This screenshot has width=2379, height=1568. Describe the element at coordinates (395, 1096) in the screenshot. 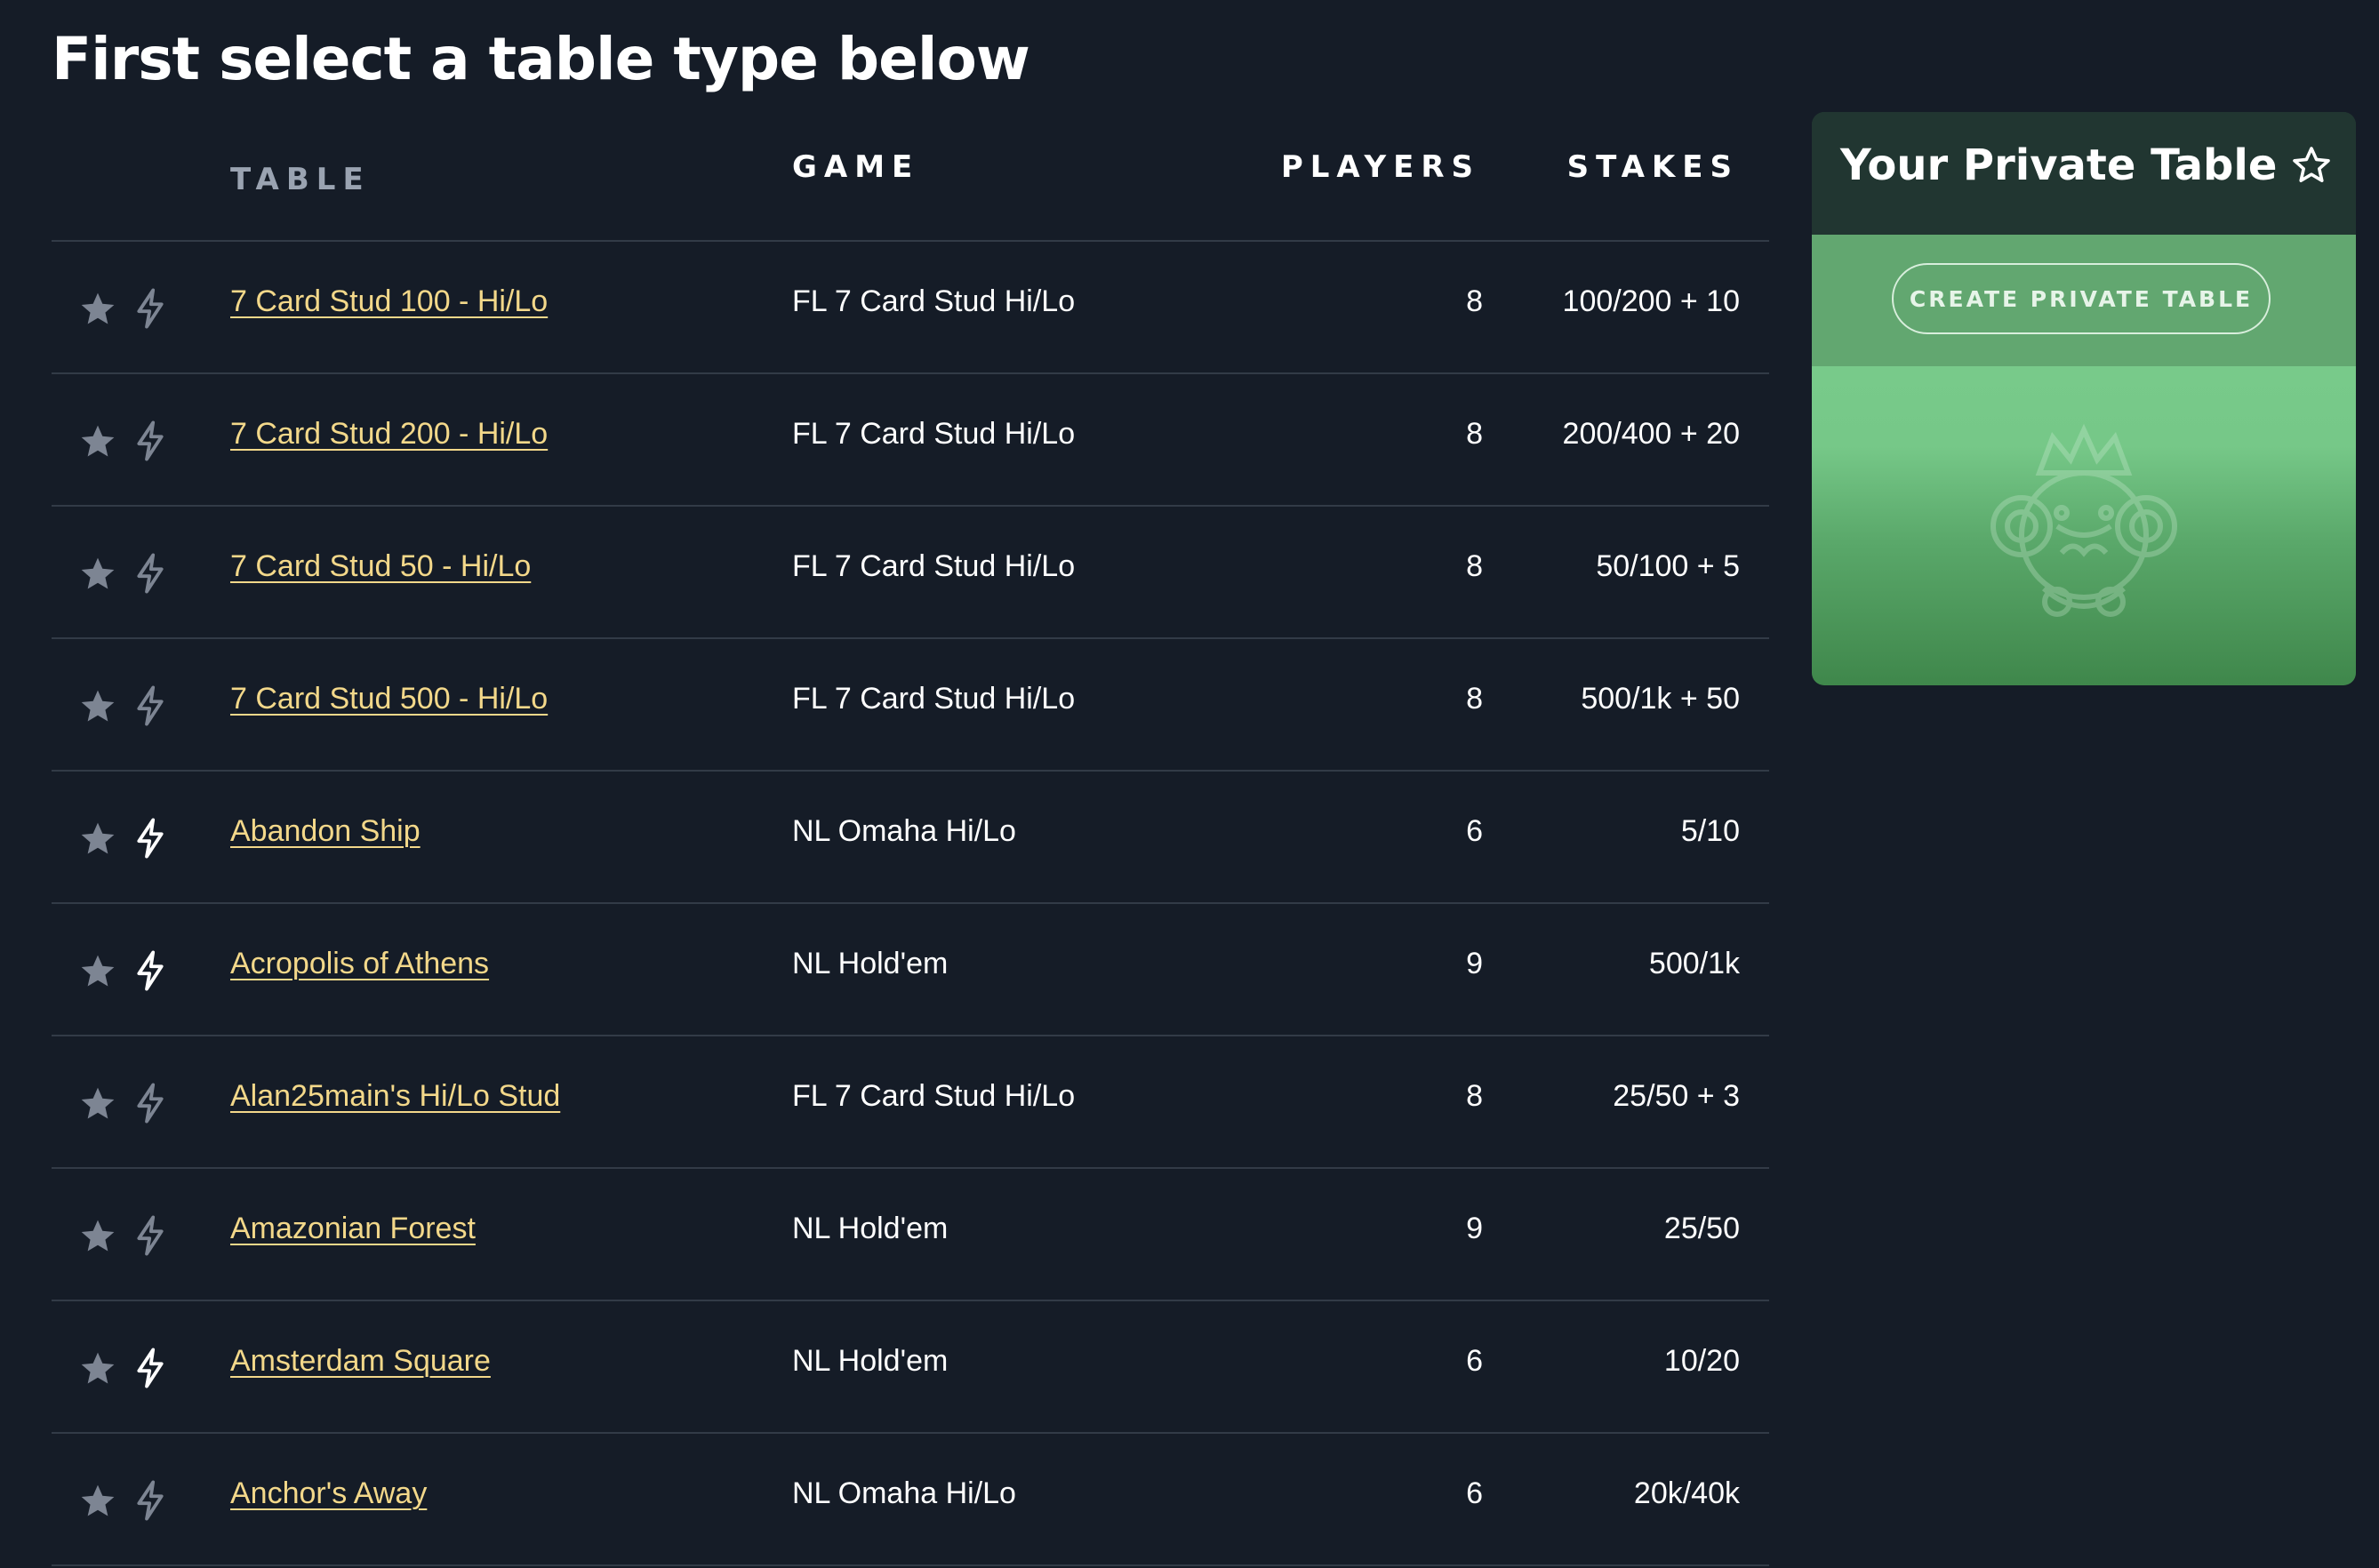

I see `table-name-link: Alan25main's Hi/Lo Stud` at that location.